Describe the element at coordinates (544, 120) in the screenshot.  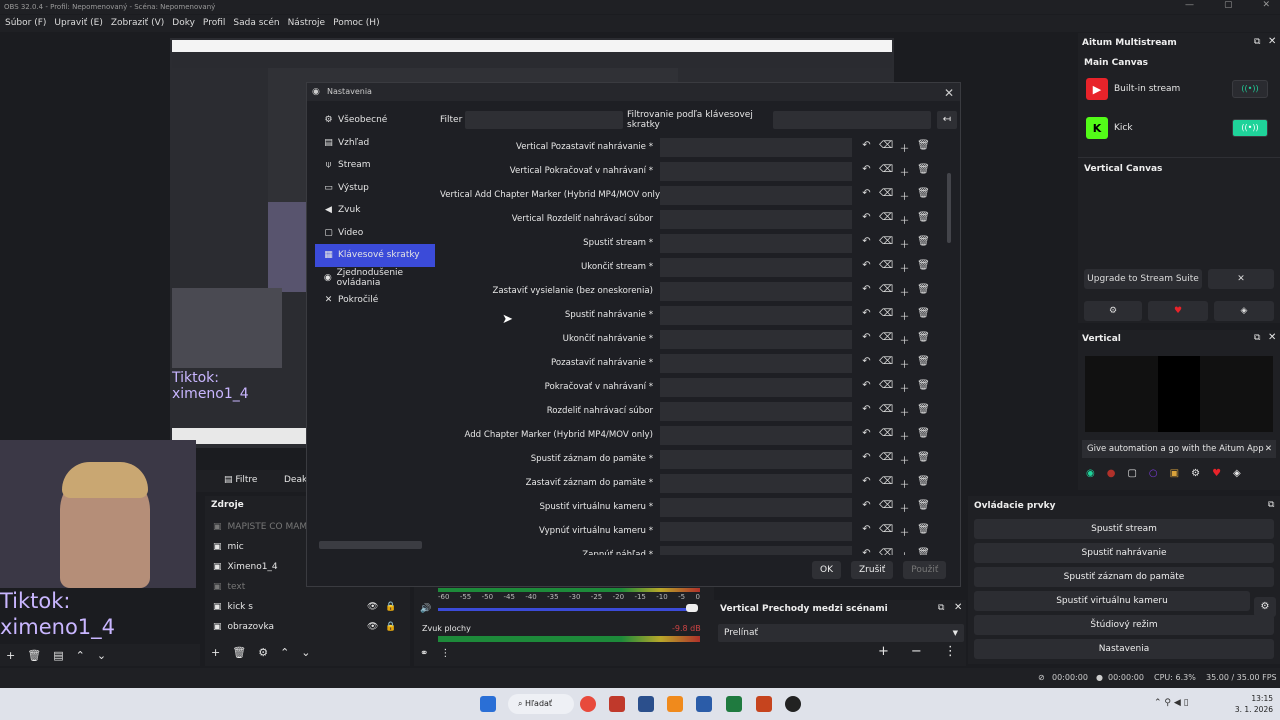
I see `filter-input` at that location.